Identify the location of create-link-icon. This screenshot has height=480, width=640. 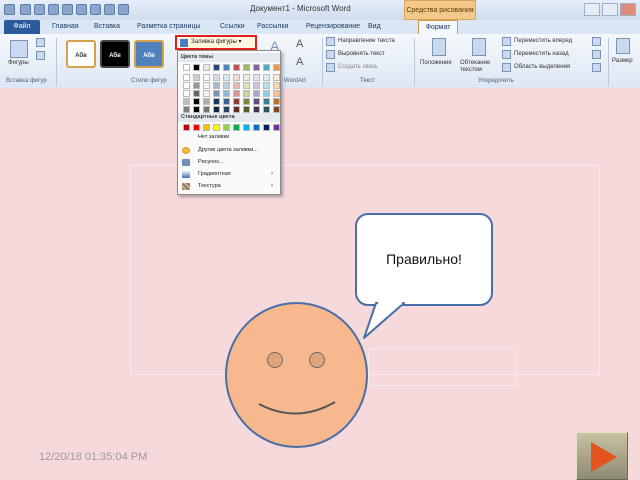
(330, 67).